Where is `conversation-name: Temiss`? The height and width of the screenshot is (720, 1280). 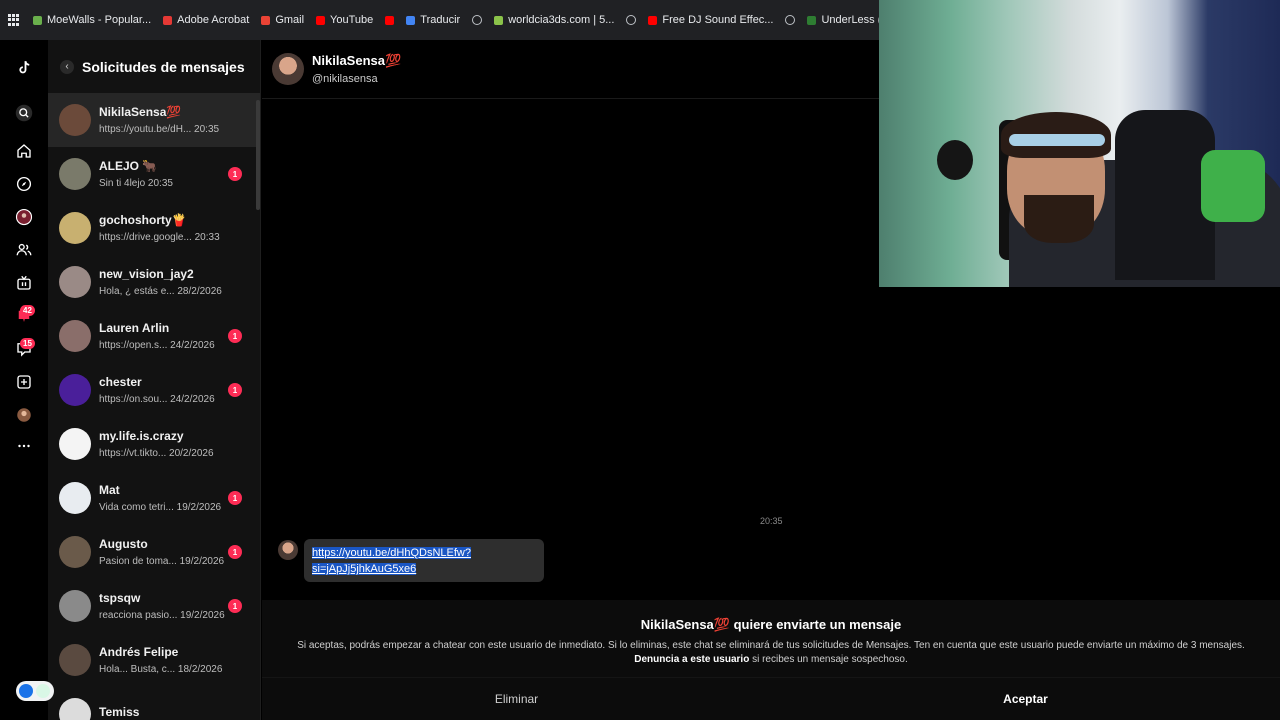
conversation-name: Temiss is located at coordinates (119, 711).